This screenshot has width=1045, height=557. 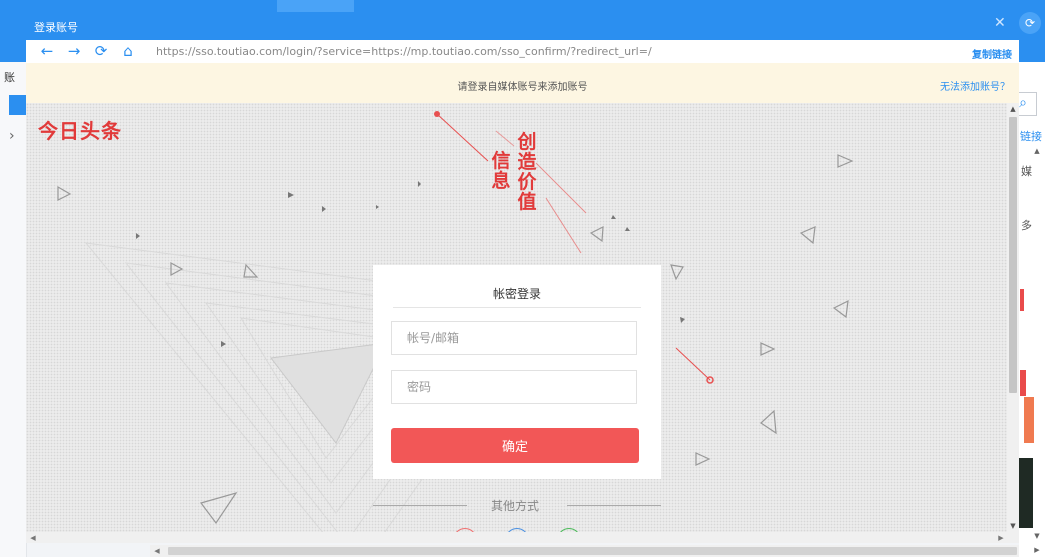 What do you see at coordinates (527, 202) in the screenshot?
I see `slogan-char: 值` at bounding box center [527, 202].